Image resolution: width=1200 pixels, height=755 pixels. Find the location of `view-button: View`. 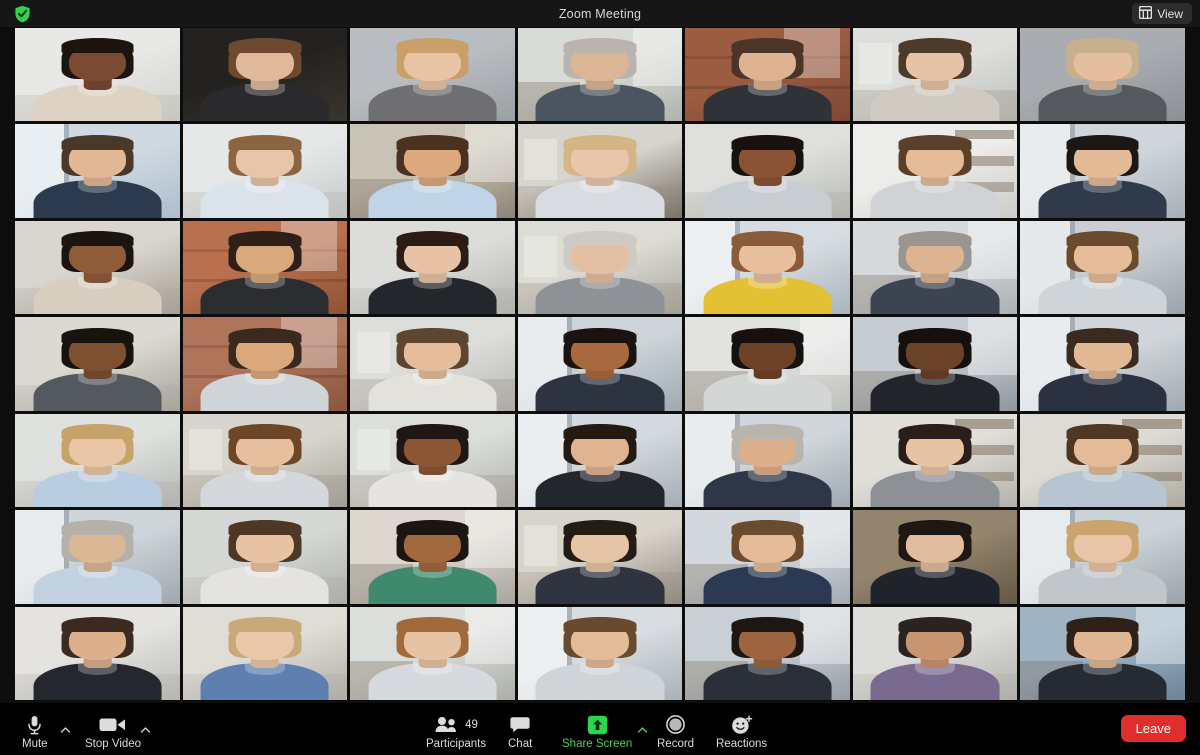

view-button: View is located at coordinates (1162, 13).